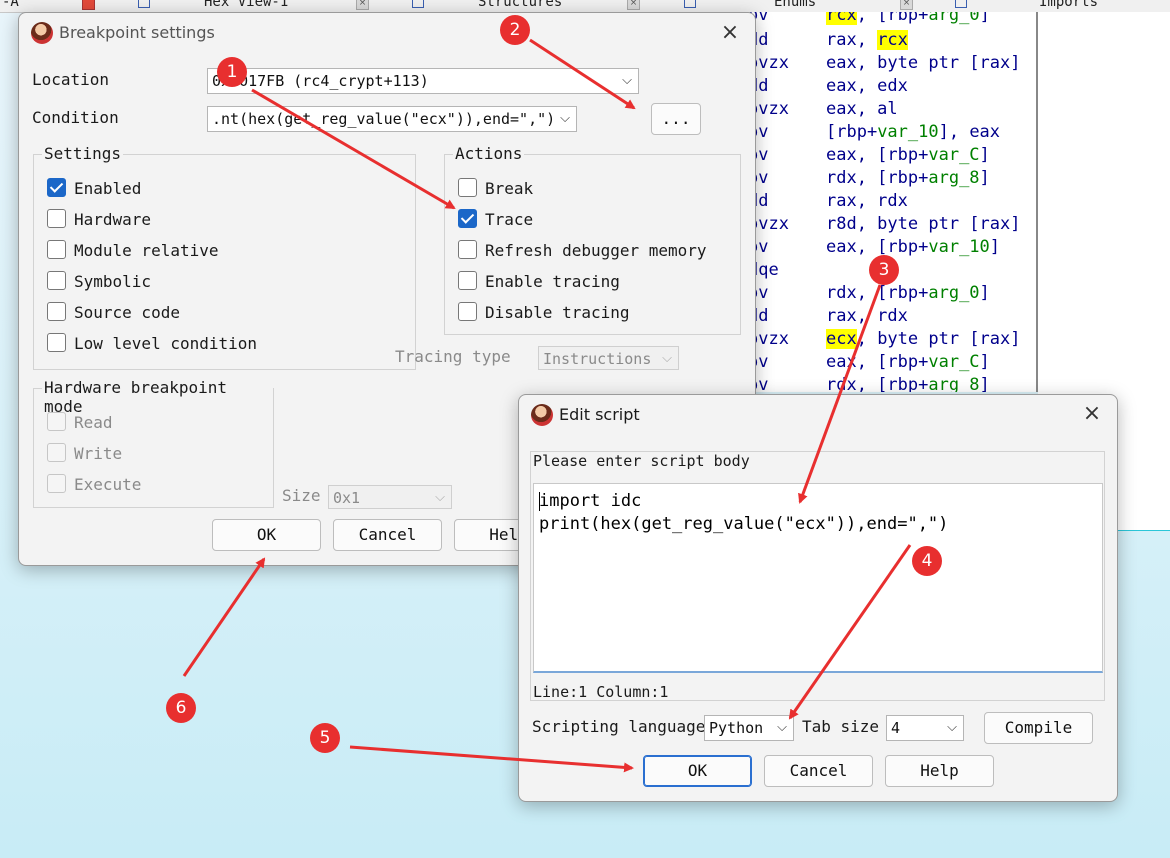 Image resolution: width=1170 pixels, height=858 pixels. Describe the element at coordinates (750, 6) in the screenshot. I see `tab-enums: Enums` at that location.